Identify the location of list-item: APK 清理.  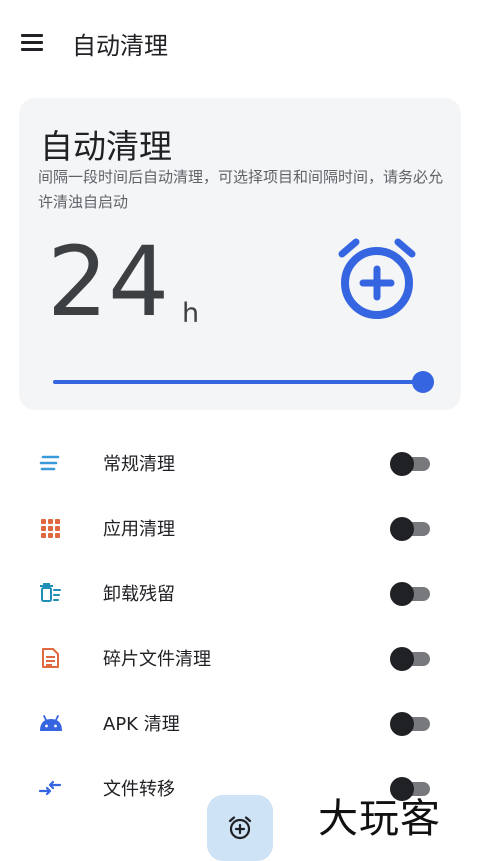
(240, 722).